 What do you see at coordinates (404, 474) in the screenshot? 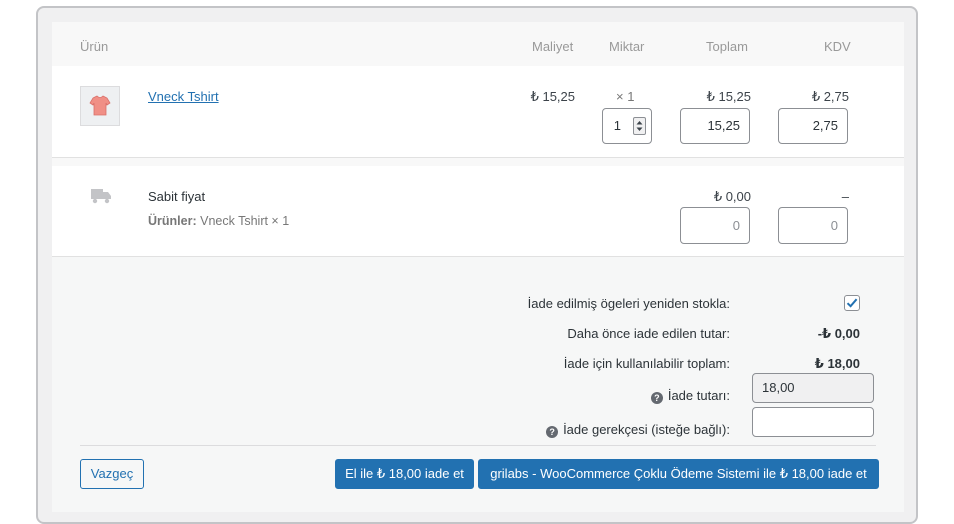
I see `manual-refund-button: El ile ₺ 18,00 iade et` at bounding box center [404, 474].